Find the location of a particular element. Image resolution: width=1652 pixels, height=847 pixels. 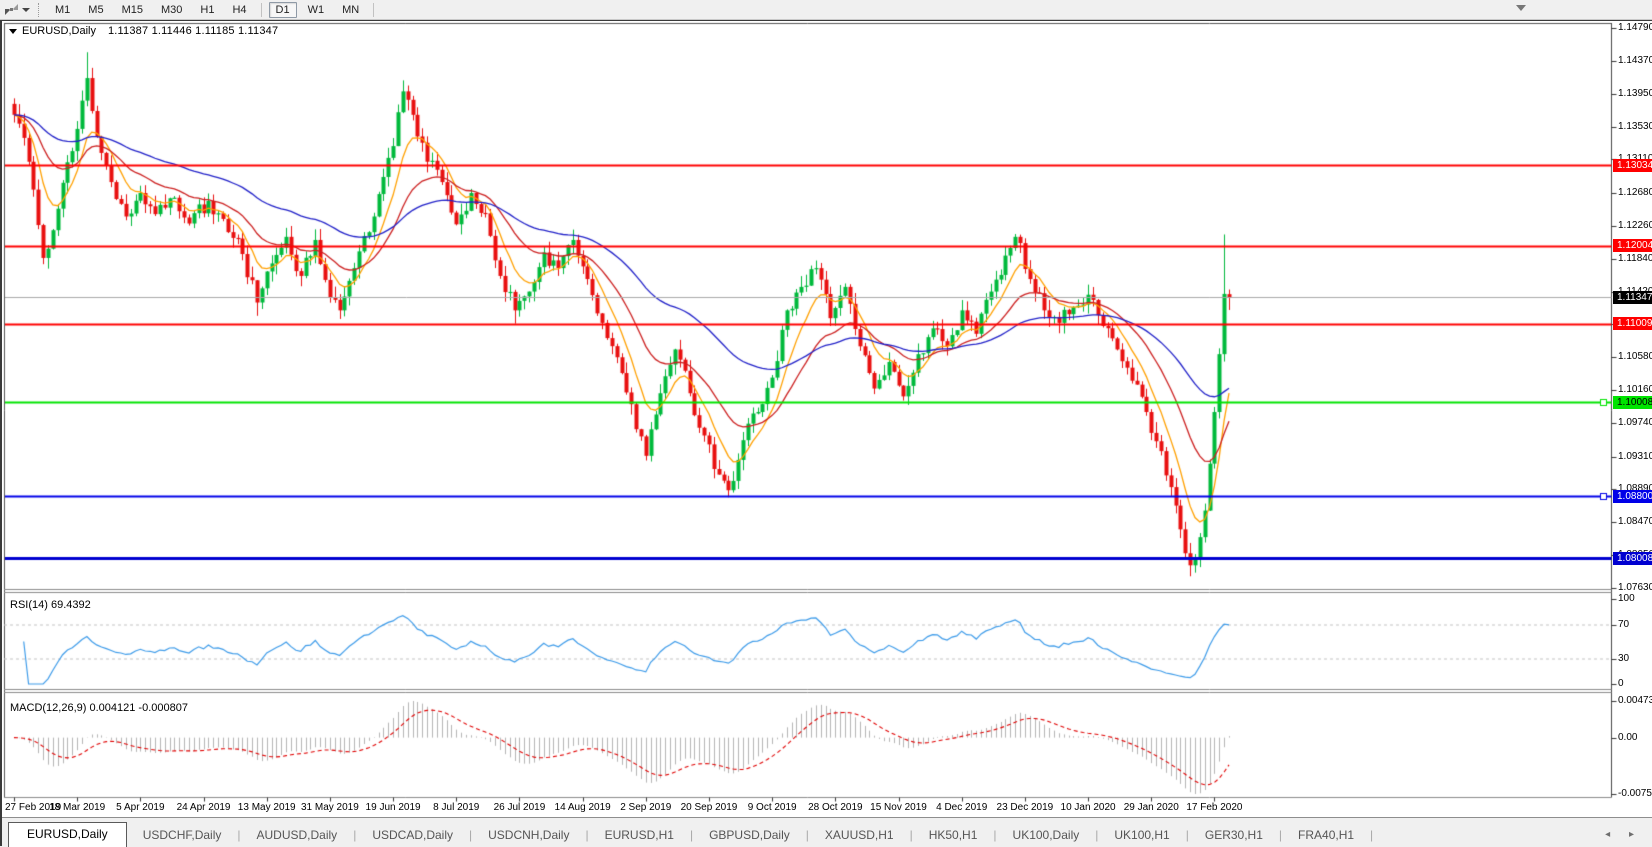

tab-hk50-h1: HK50,H1 is located at coordinates (953, 835).